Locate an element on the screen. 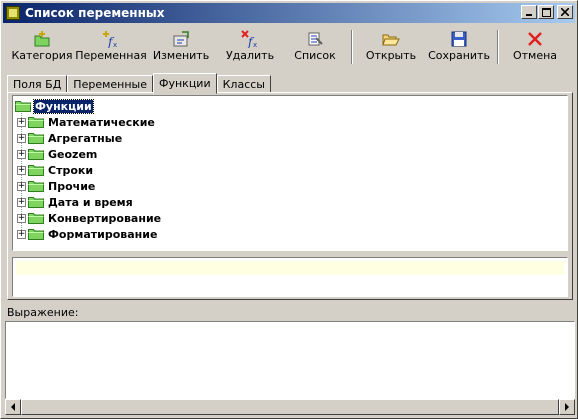 The width and height of the screenshot is (578, 419). description-highlight is located at coordinates (290, 268).